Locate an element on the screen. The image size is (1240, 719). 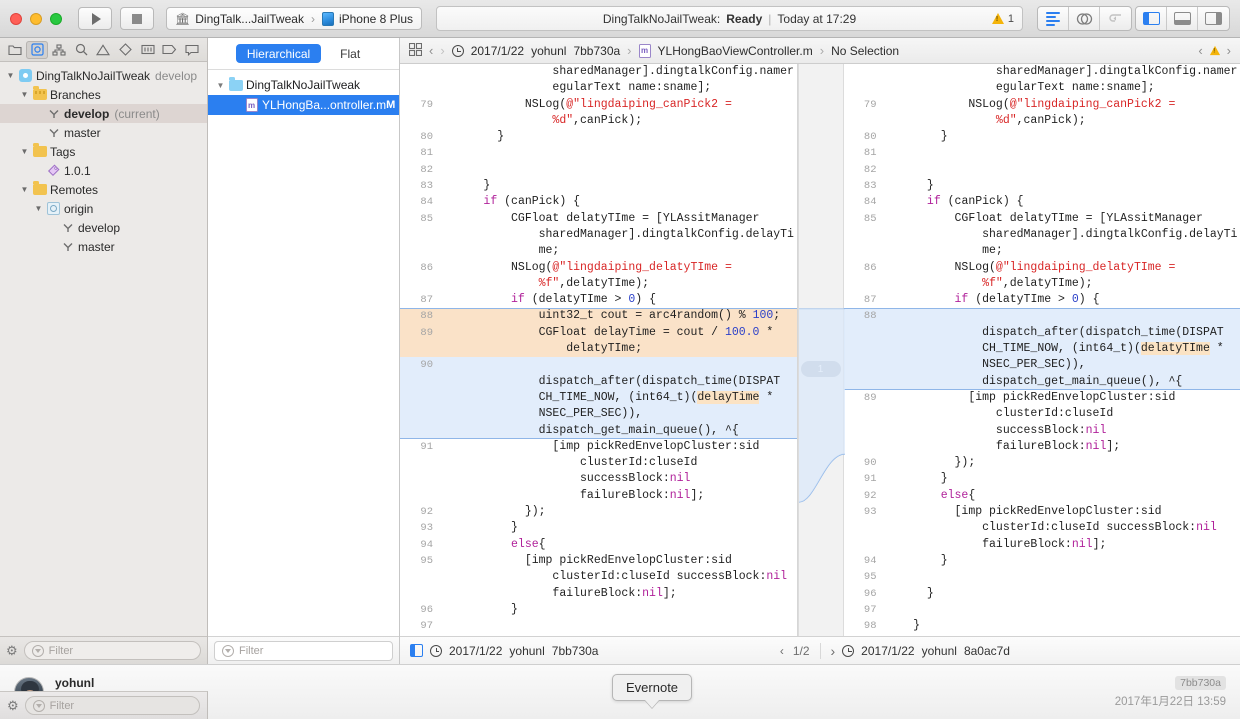
related-items-icon is located at coordinates (415, 50).